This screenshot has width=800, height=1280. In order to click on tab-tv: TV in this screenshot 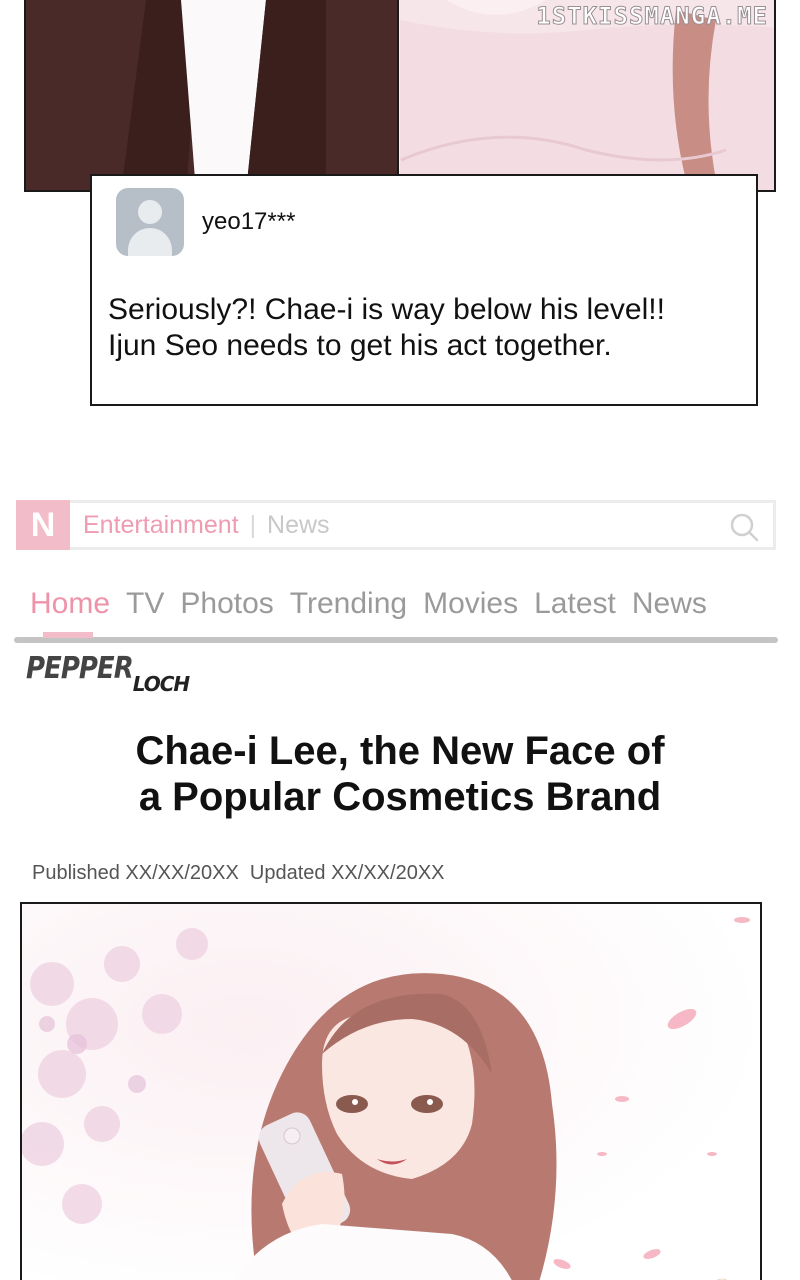, I will do `click(145, 606)`.